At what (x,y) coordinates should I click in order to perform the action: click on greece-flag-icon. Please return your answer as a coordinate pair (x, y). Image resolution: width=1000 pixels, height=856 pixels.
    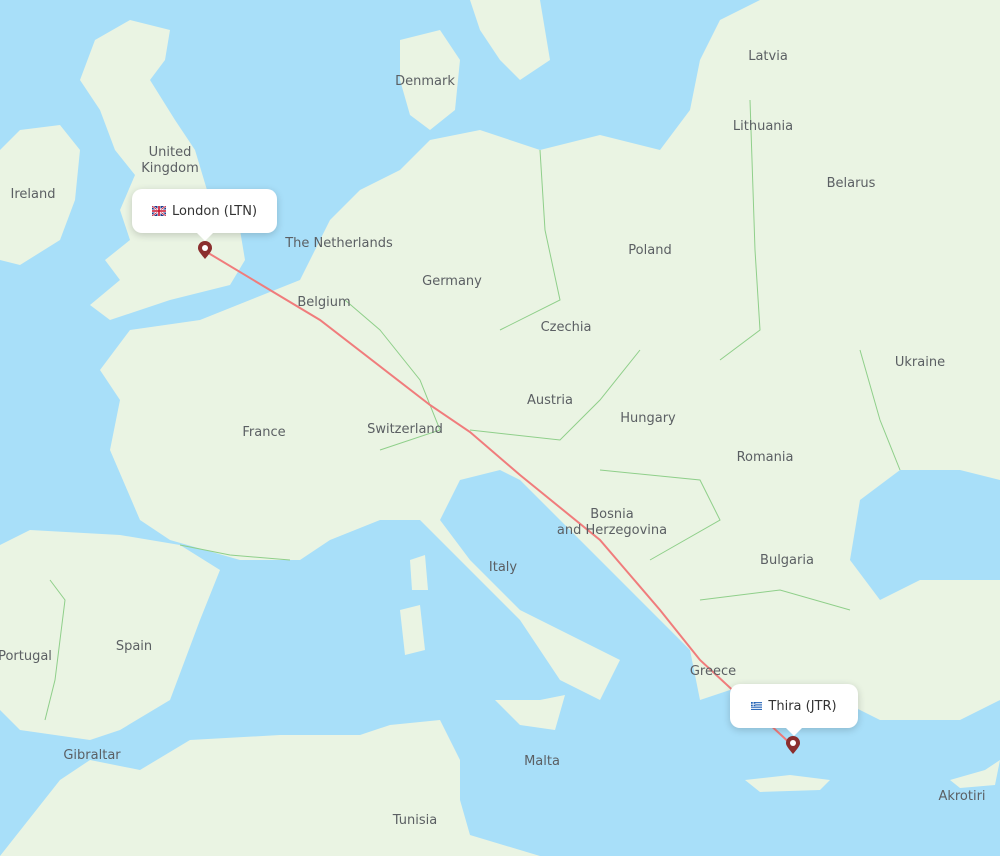
    Looking at the image, I should click on (757, 706).